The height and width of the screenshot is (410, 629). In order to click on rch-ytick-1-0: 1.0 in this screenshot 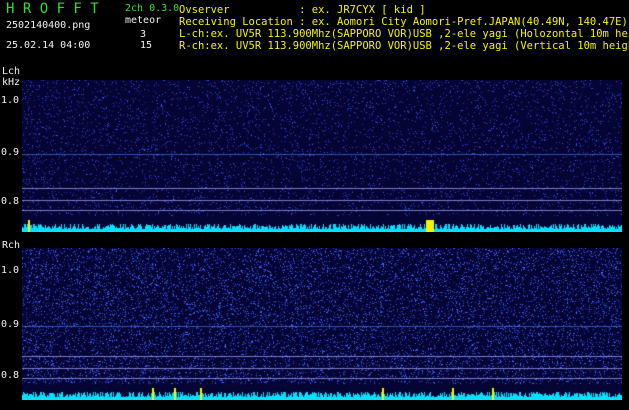, I will do `click(10, 270)`.